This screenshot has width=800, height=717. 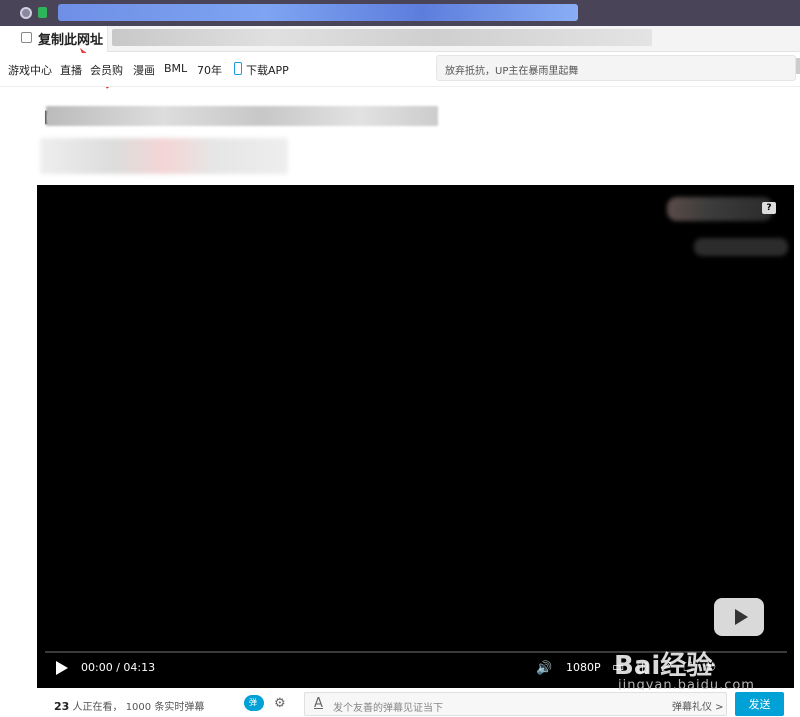 What do you see at coordinates (515, 704) in the screenshot?
I see `danmaku-input: A 发个友善的弹幕见证当下` at bounding box center [515, 704].